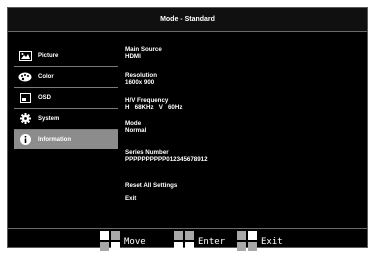 The image size is (374, 253). I want to click on sidebar-item-label: OSD, so click(45, 97).